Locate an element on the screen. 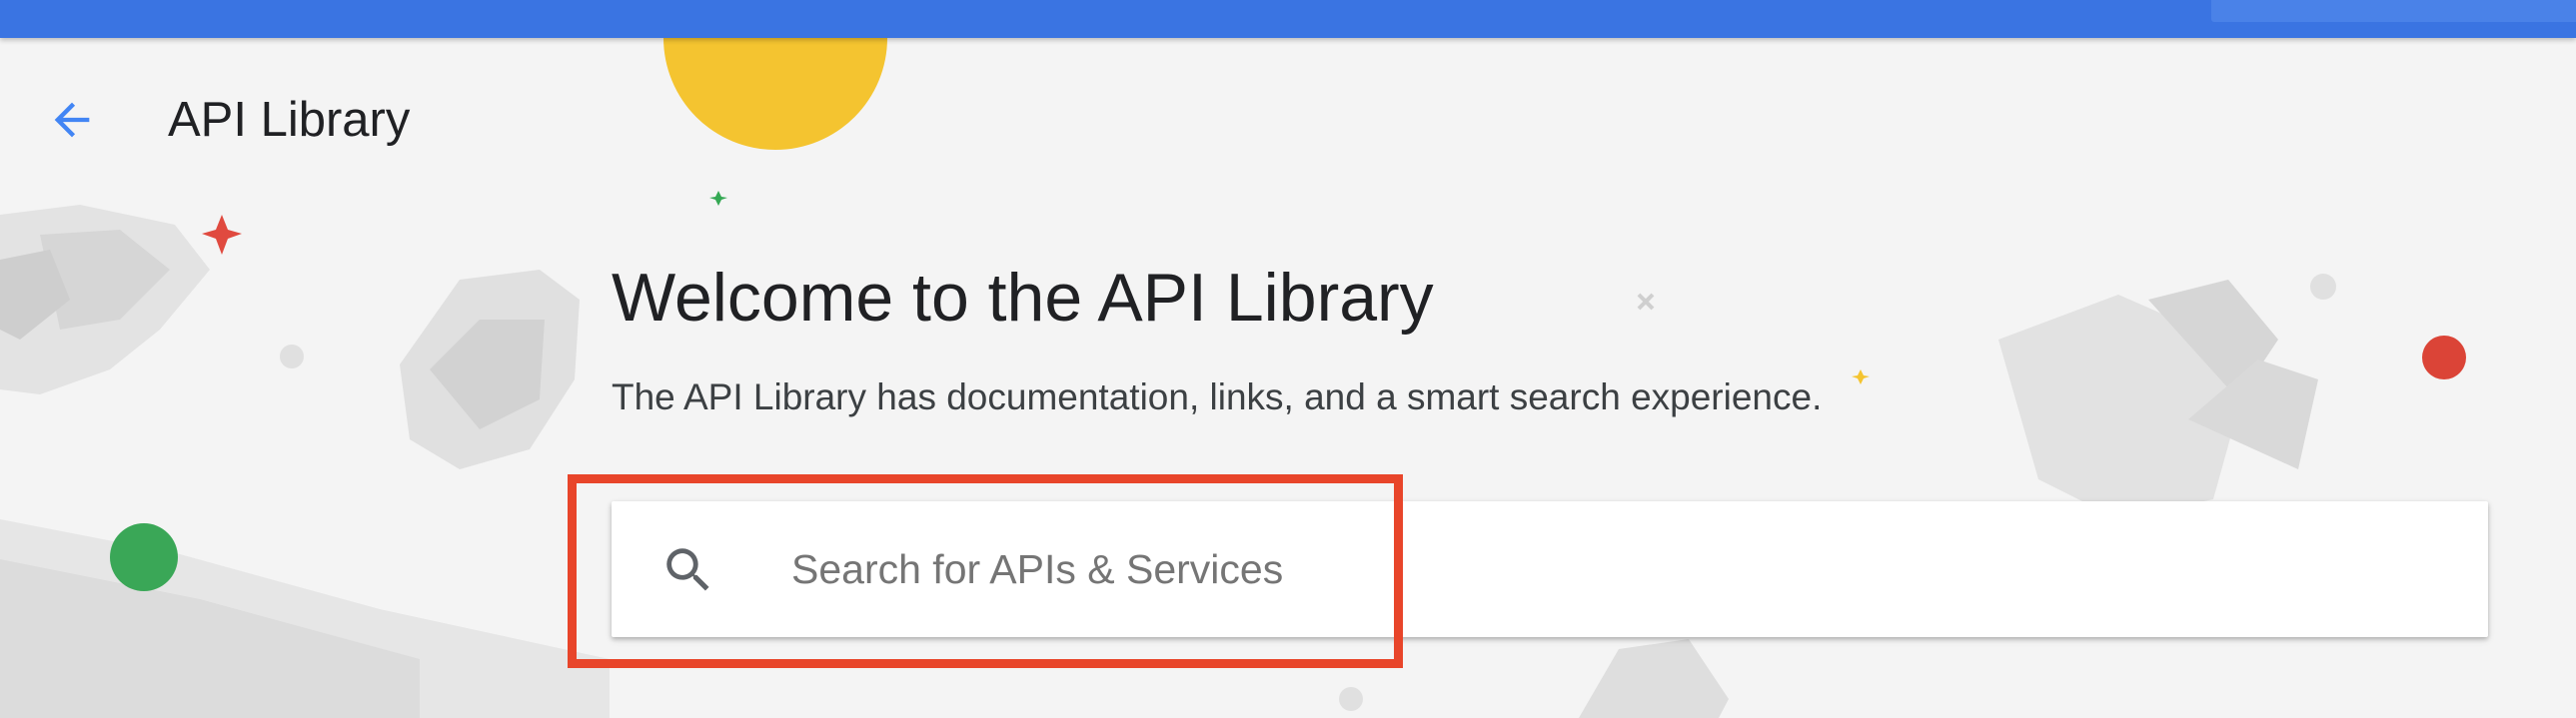  bg-x-mark is located at coordinates (1646, 302).